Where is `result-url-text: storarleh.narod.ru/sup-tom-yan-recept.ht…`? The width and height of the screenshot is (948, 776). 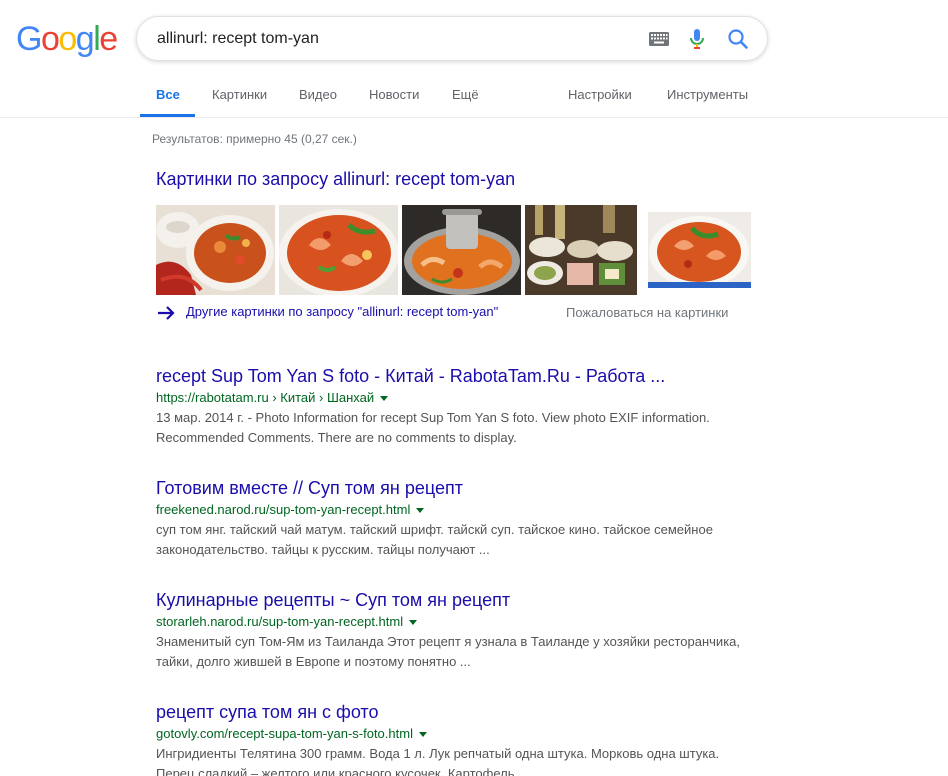 result-url-text: storarleh.narod.ru/sup-tom-yan-recept.ht… is located at coordinates (280, 621).